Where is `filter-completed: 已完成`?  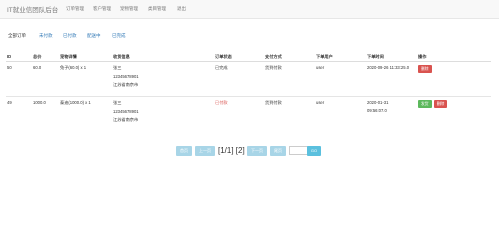 filter-completed: 已完成 is located at coordinates (119, 36).